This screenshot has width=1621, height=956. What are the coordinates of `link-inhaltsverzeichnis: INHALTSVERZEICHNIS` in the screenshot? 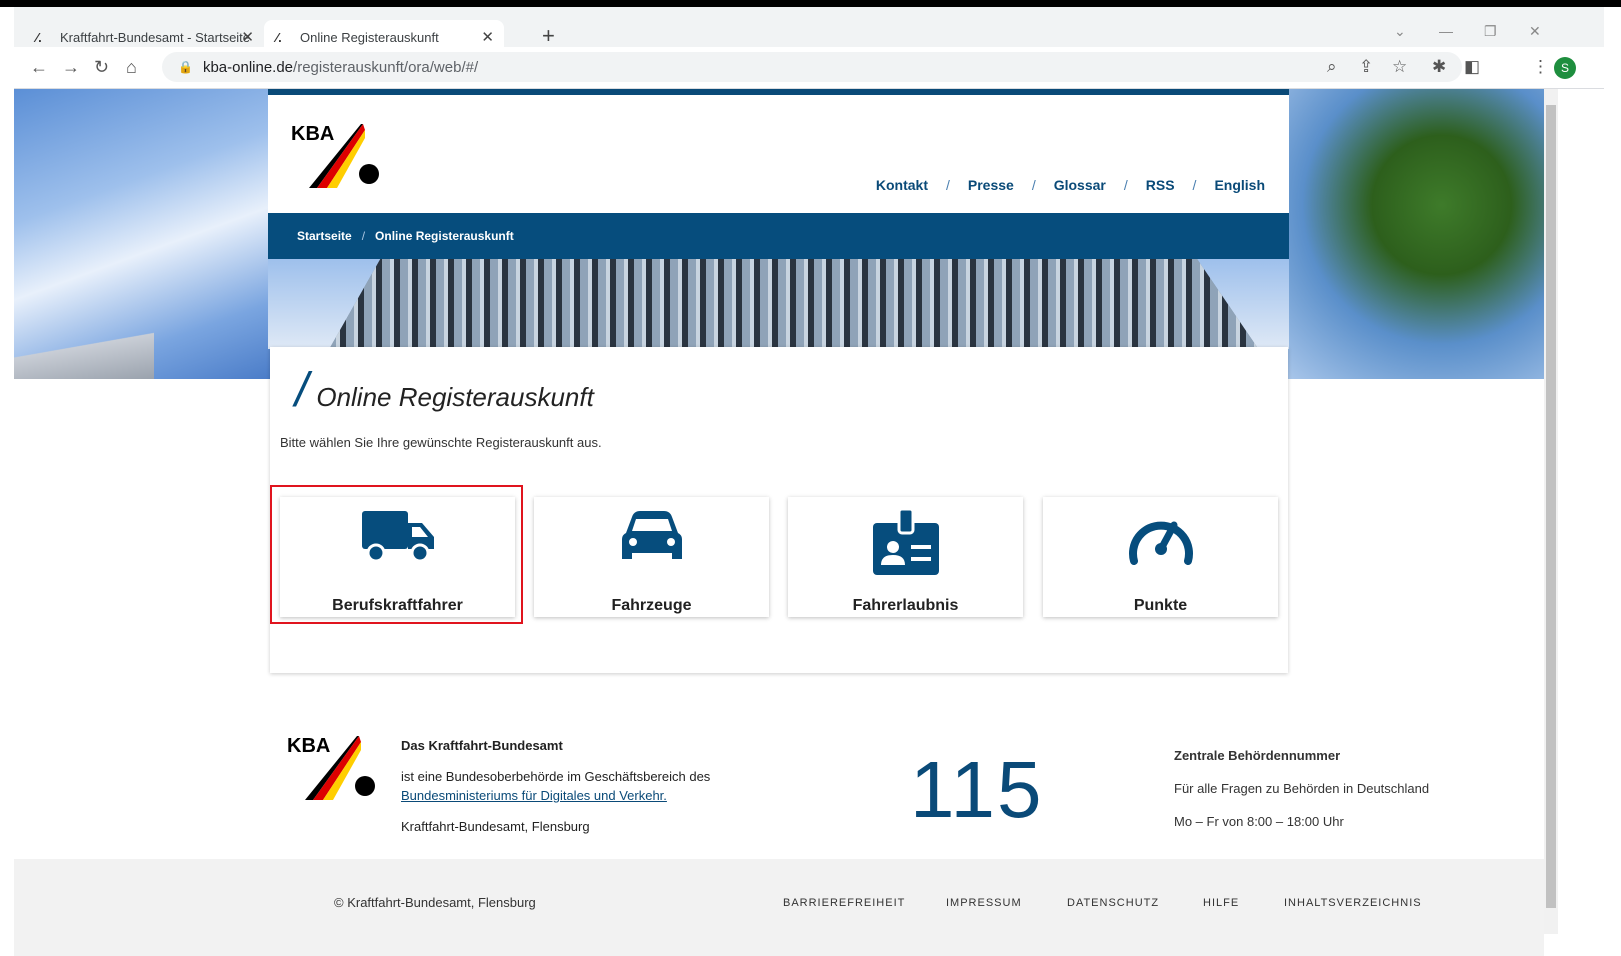 It's located at (1353, 903).